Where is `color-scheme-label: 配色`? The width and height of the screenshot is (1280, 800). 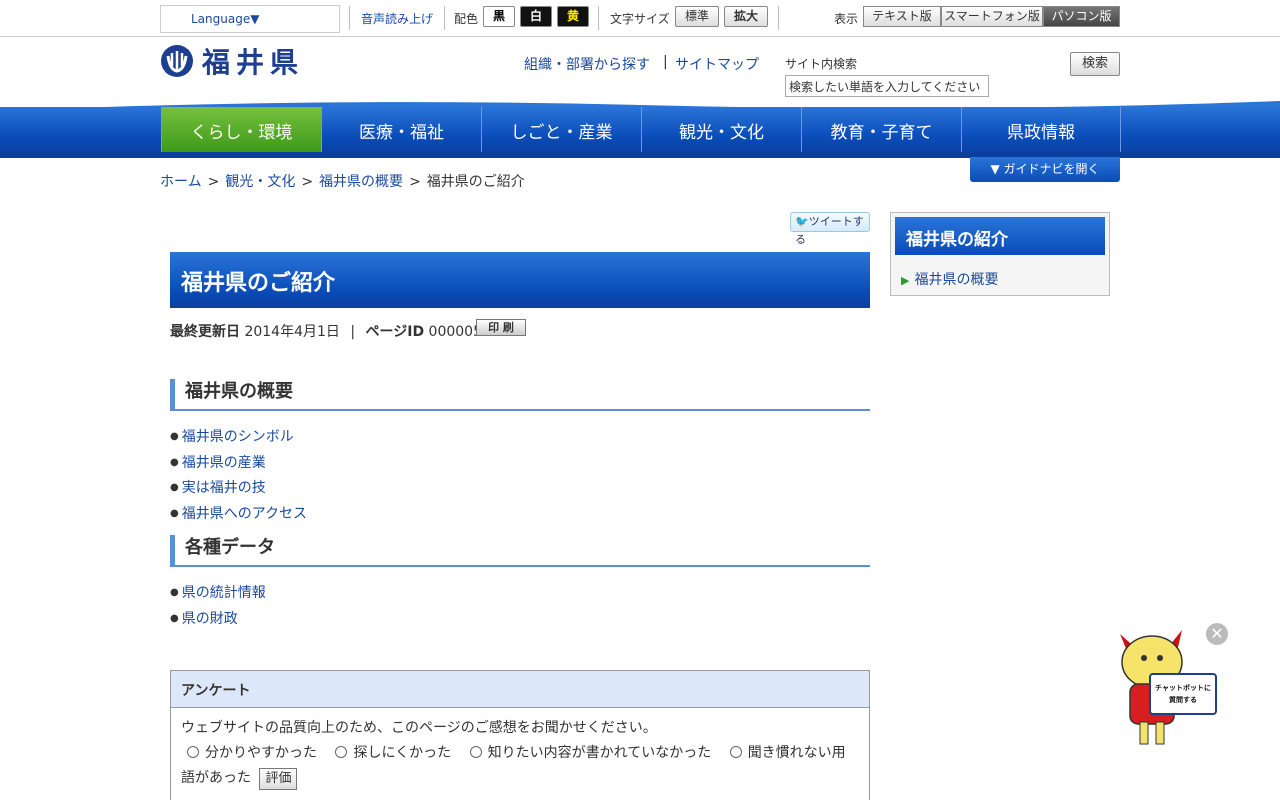 color-scheme-label: 配色 is located at coordinates (466, 19).